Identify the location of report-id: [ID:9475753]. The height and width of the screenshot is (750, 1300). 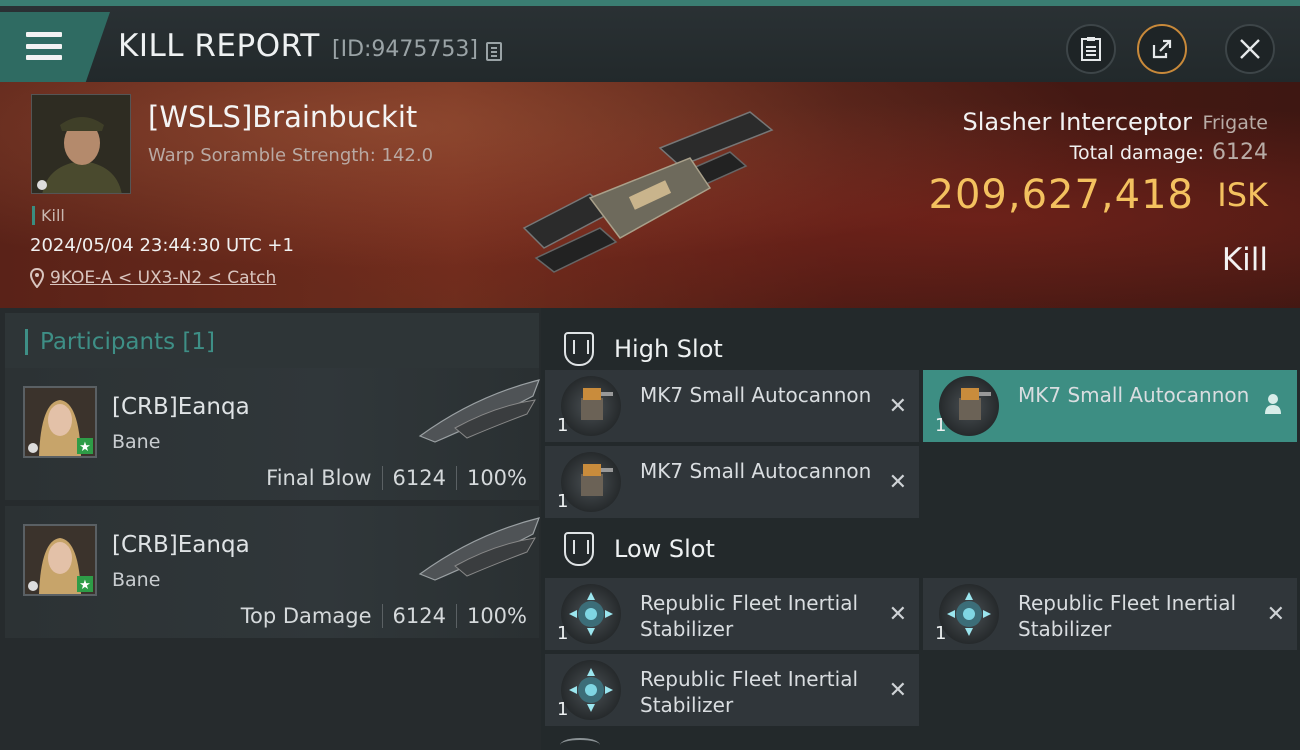
(405, 49).